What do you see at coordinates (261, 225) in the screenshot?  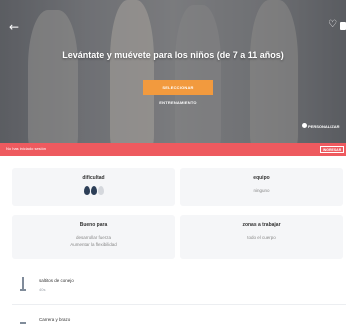 I see `zones-title: zonas a trabajar` at bounding box center [261, 225].